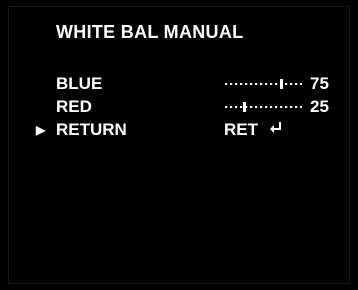 This screenshot has width=358, height=290. Describe the element at coordinates (41, 130) in the screenshot. I see `play-triangle-icon: ▶` at that location.